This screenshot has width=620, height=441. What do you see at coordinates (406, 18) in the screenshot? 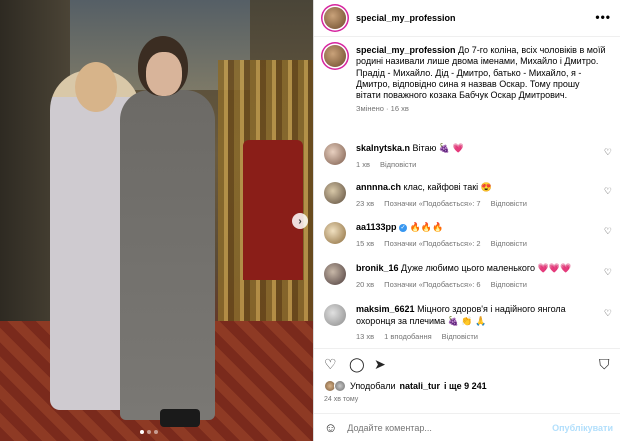
I see `author-username: special_my_profession` at bounding box center [406, 18].